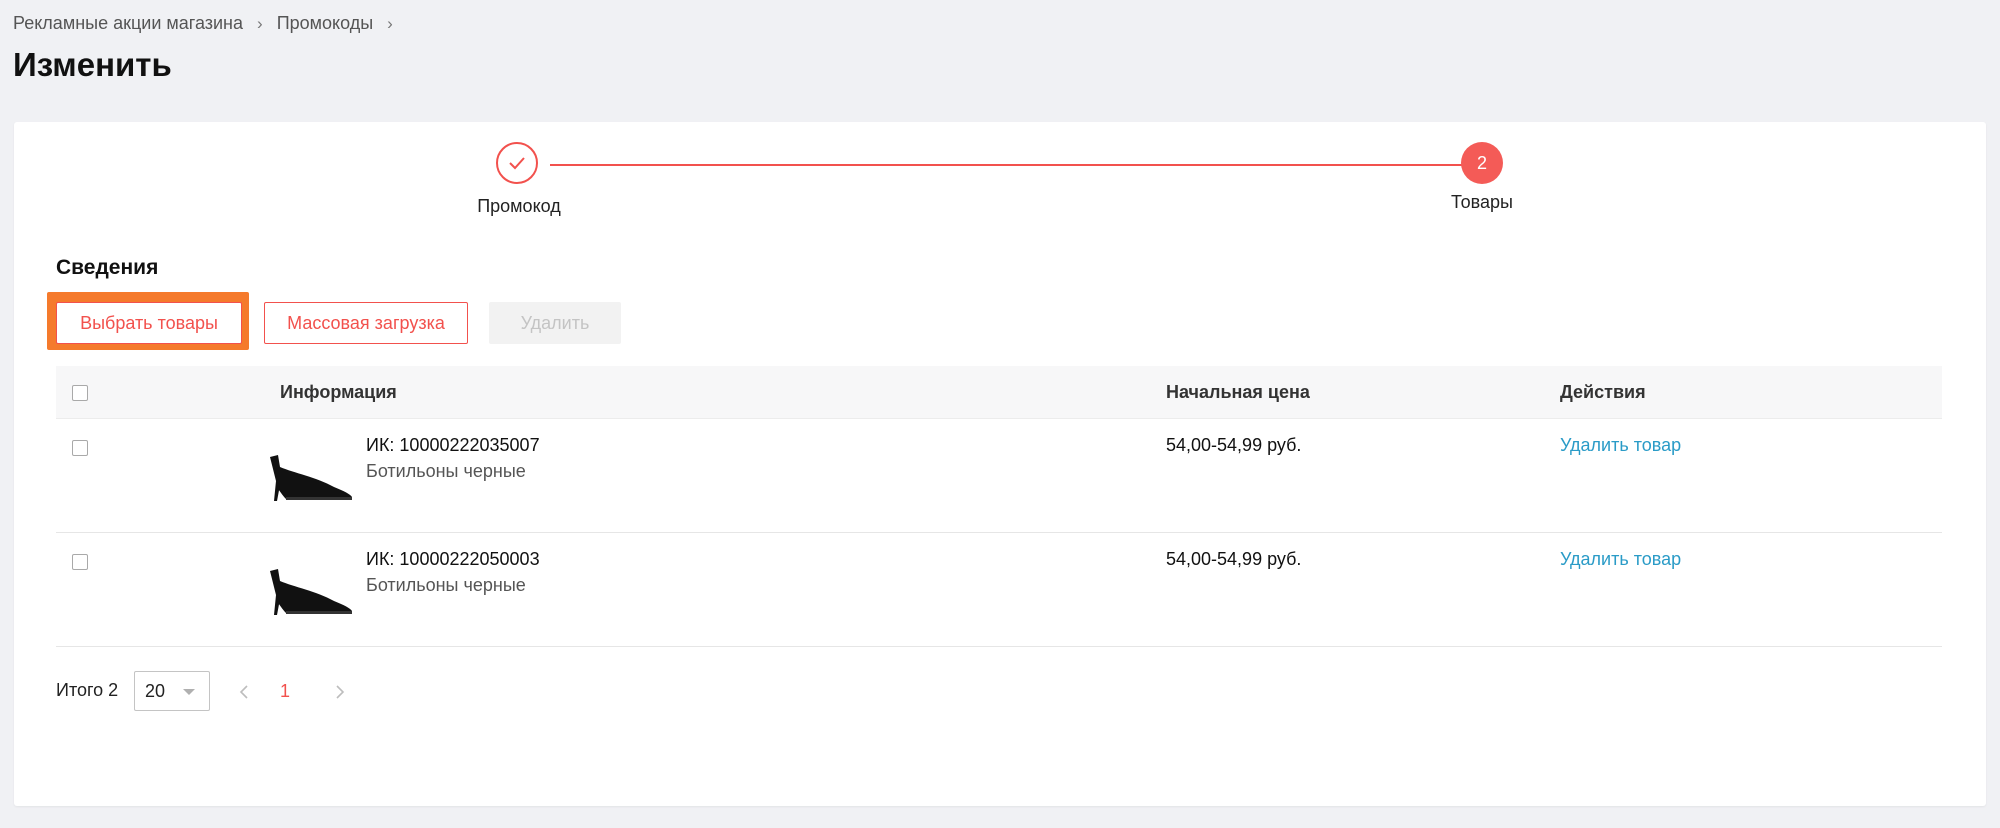 The height and width of the screenshot is (828, 2000). I want to click on breadcrumb: Рекламные акции магазина › Промокоды ›, so click(210, 23).